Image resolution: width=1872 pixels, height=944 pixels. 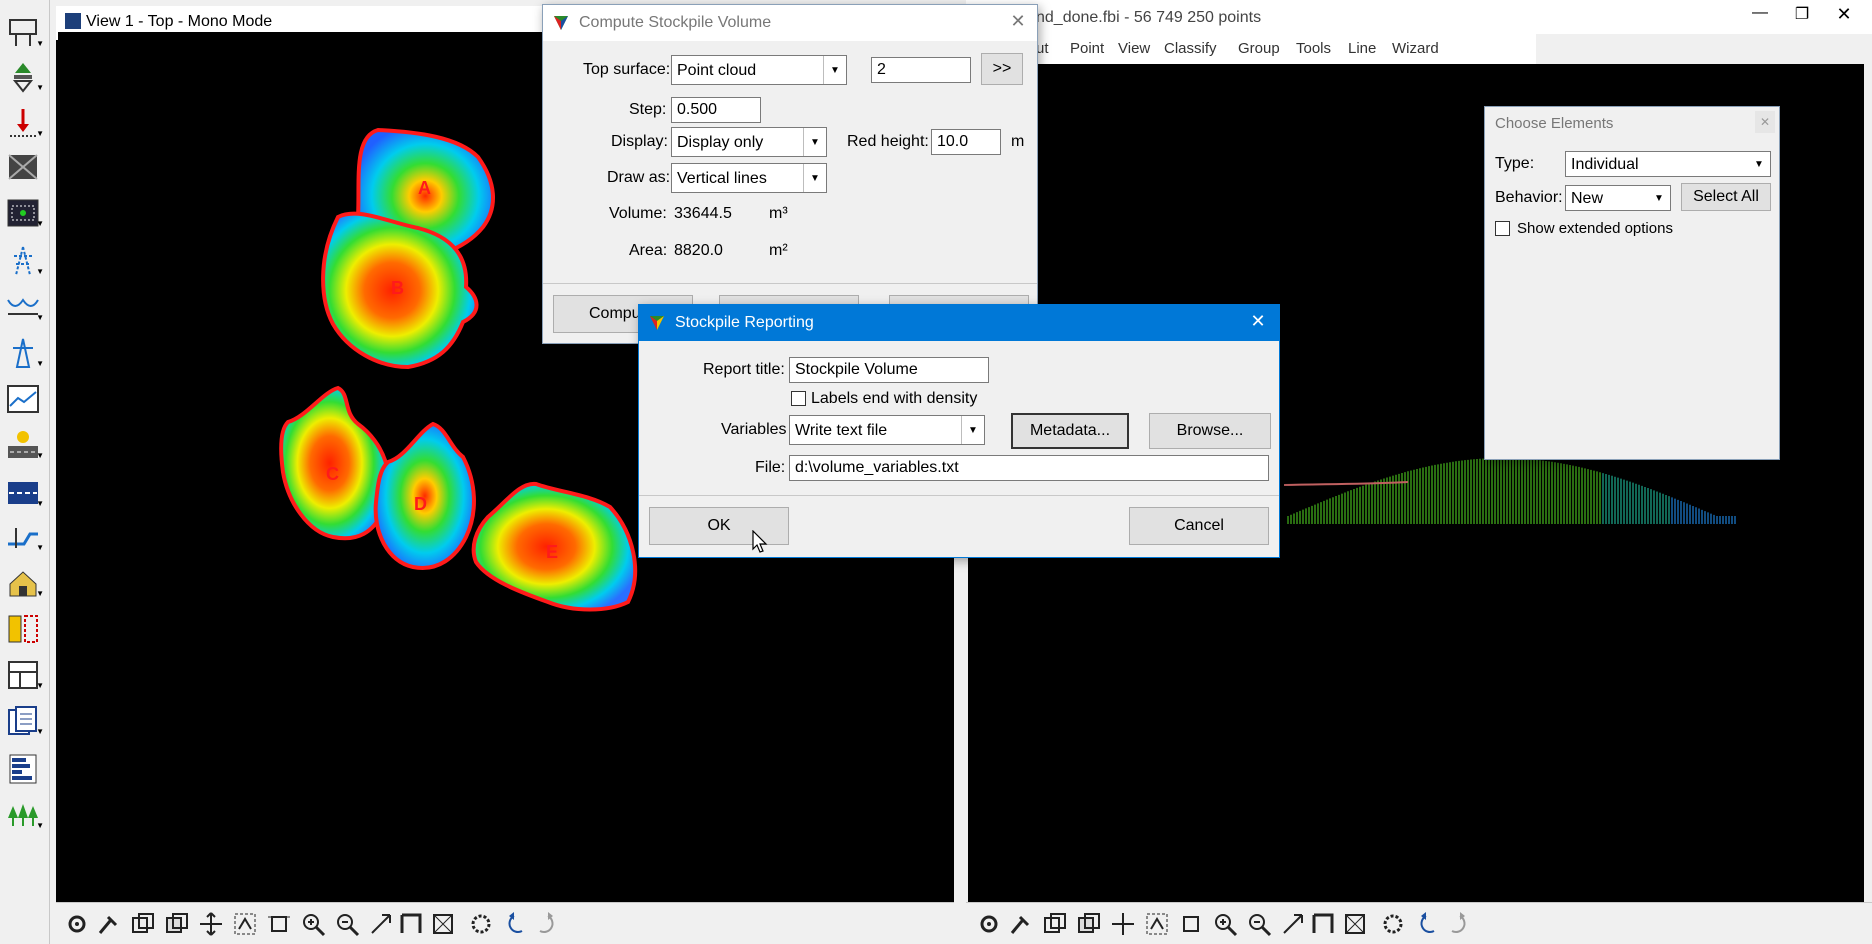 I want to click on main-titlebar: nd_done.fbi - 56 749 250 points — ❐ ✕, so click(x=1419, y=17).